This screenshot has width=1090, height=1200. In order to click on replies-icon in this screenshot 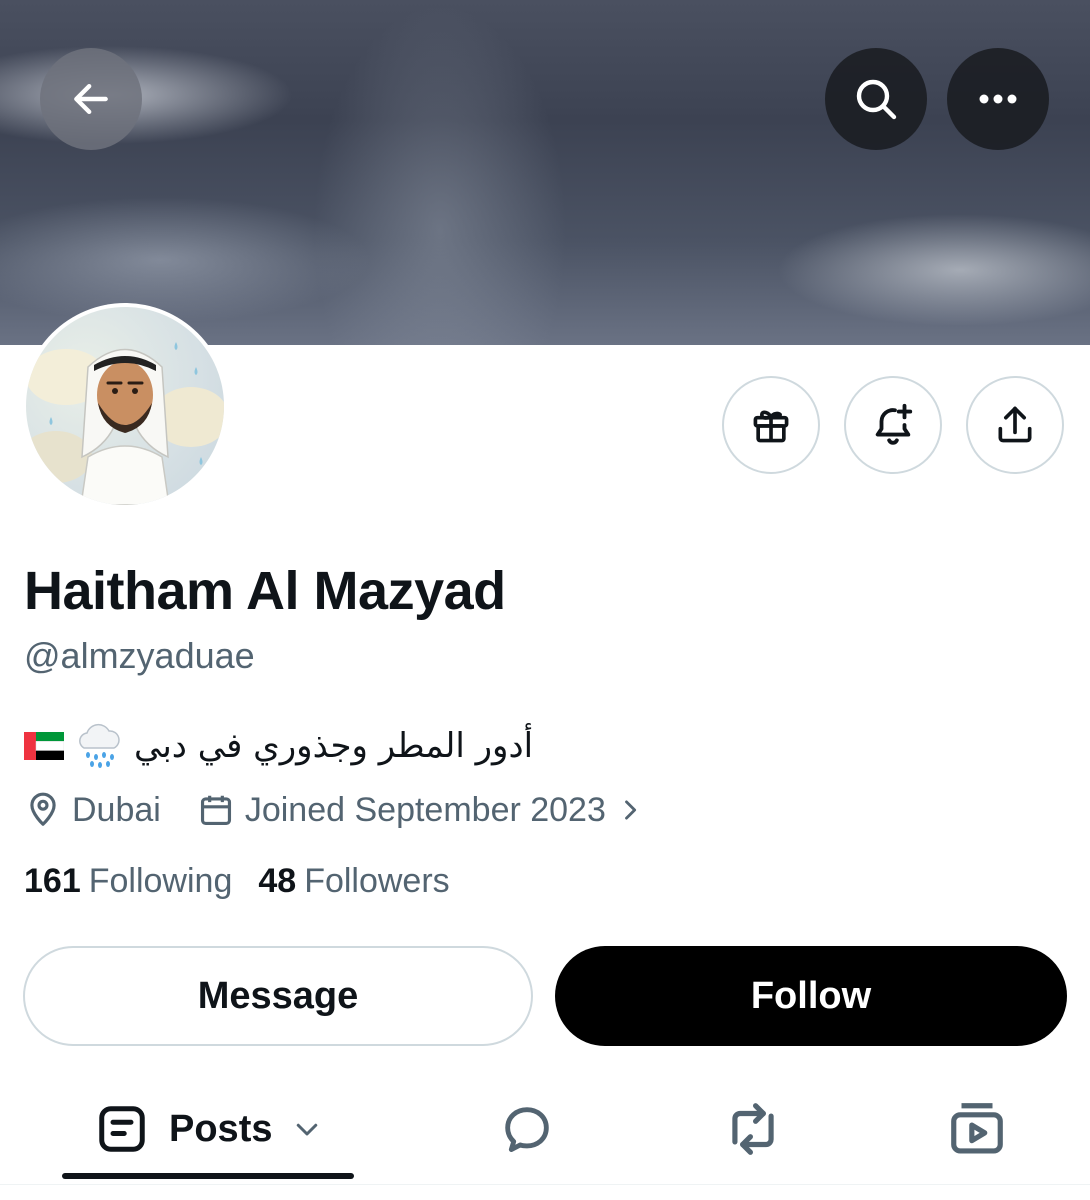, I will do `click(527, 1129)`.